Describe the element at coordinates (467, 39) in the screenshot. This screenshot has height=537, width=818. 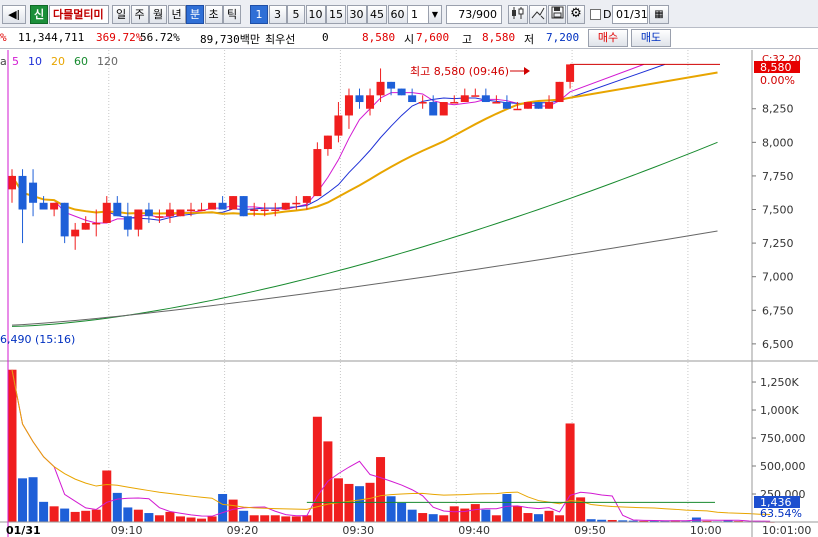
I see `high-label: 고` at that location.